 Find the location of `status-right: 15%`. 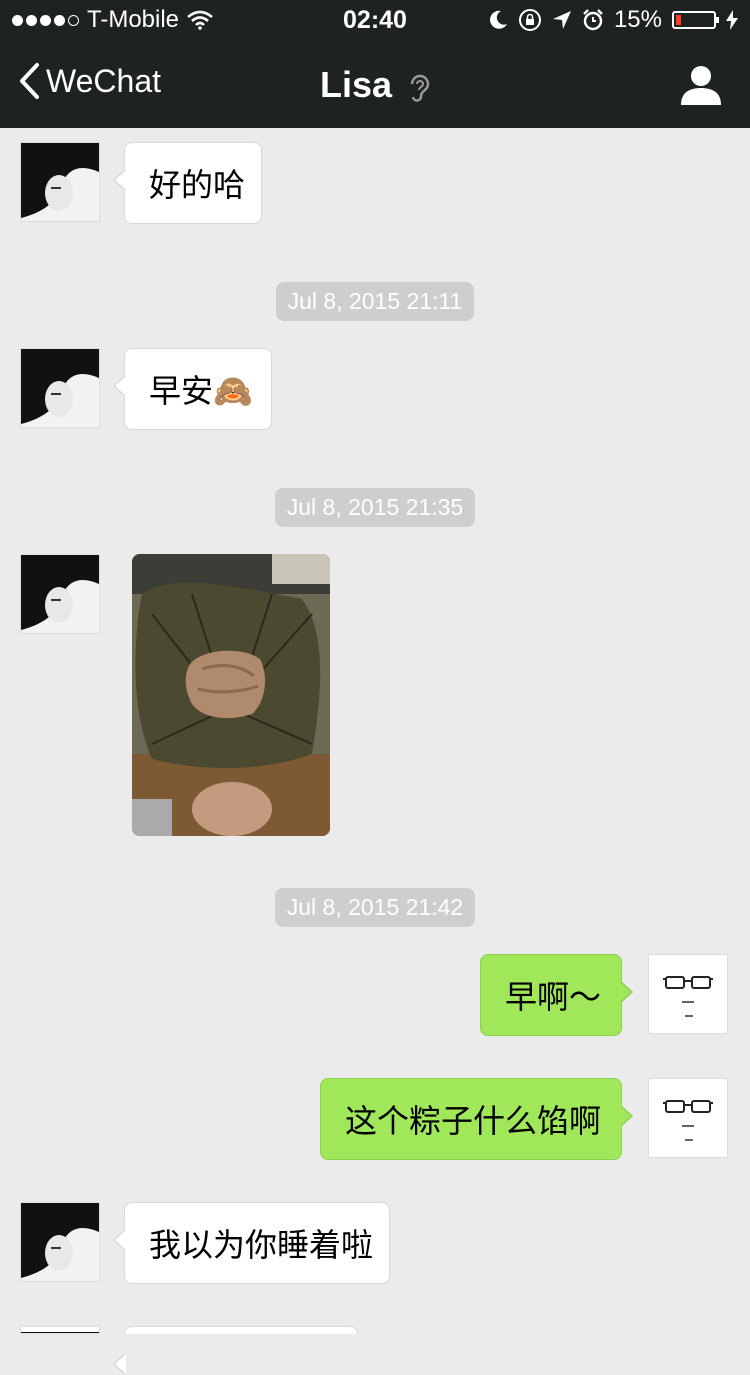

status-right: 15% is located at coordinates (613, 20).